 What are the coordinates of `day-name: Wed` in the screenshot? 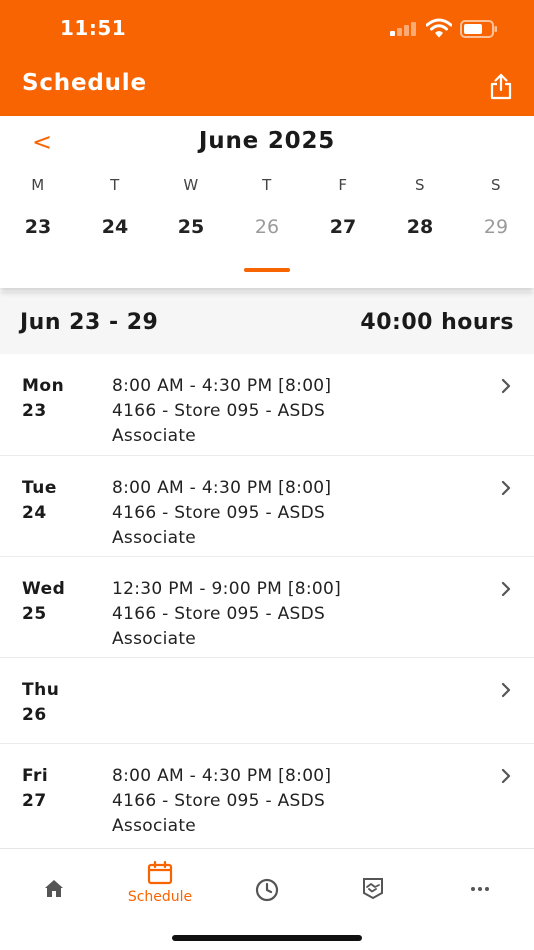 It's located at (44, 589).